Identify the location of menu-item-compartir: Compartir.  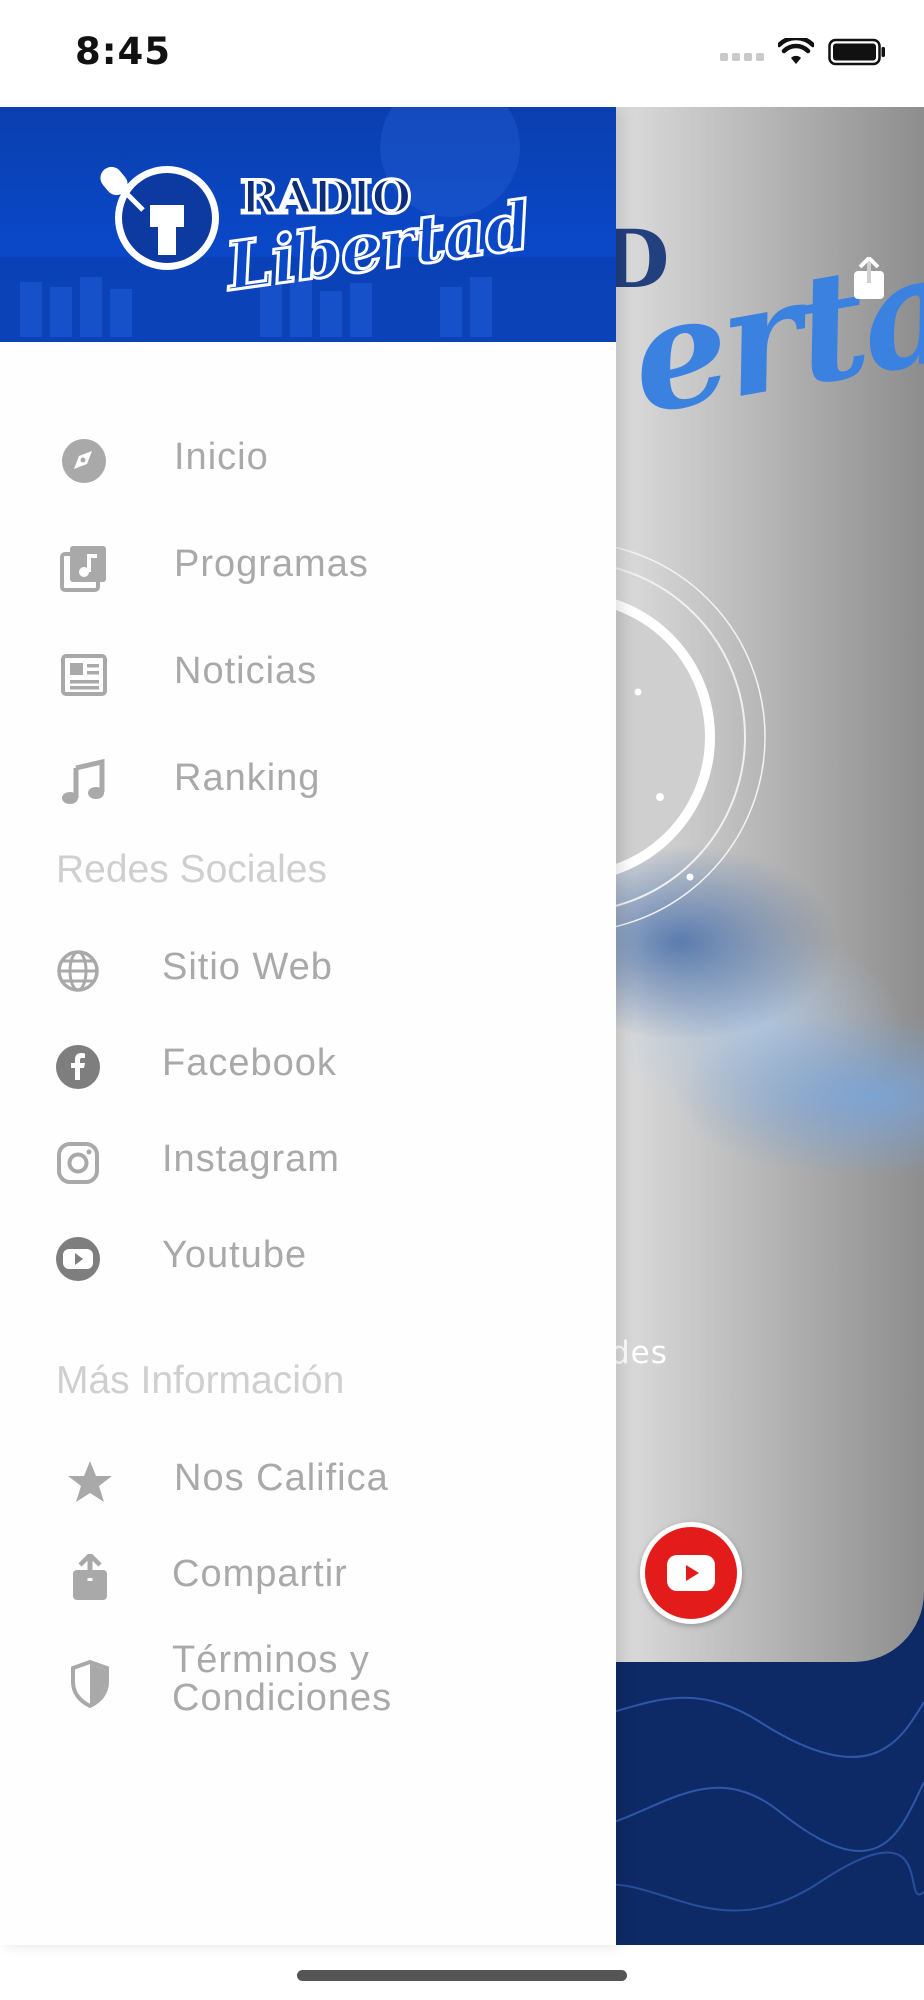
(308, 1578).